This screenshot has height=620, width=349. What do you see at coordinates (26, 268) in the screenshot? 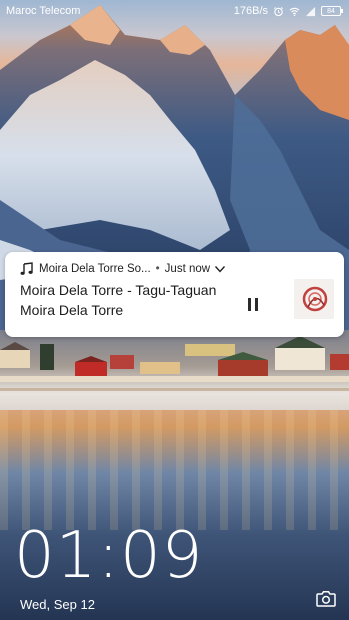
I see `music-note-icon` at bounding box center [26, 268].